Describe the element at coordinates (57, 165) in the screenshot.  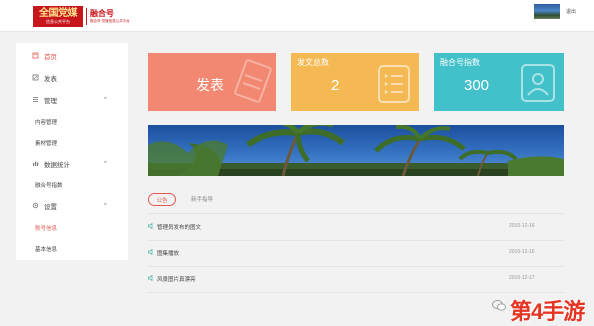
I see `sidebar-item-label: 数据统计` at that location.